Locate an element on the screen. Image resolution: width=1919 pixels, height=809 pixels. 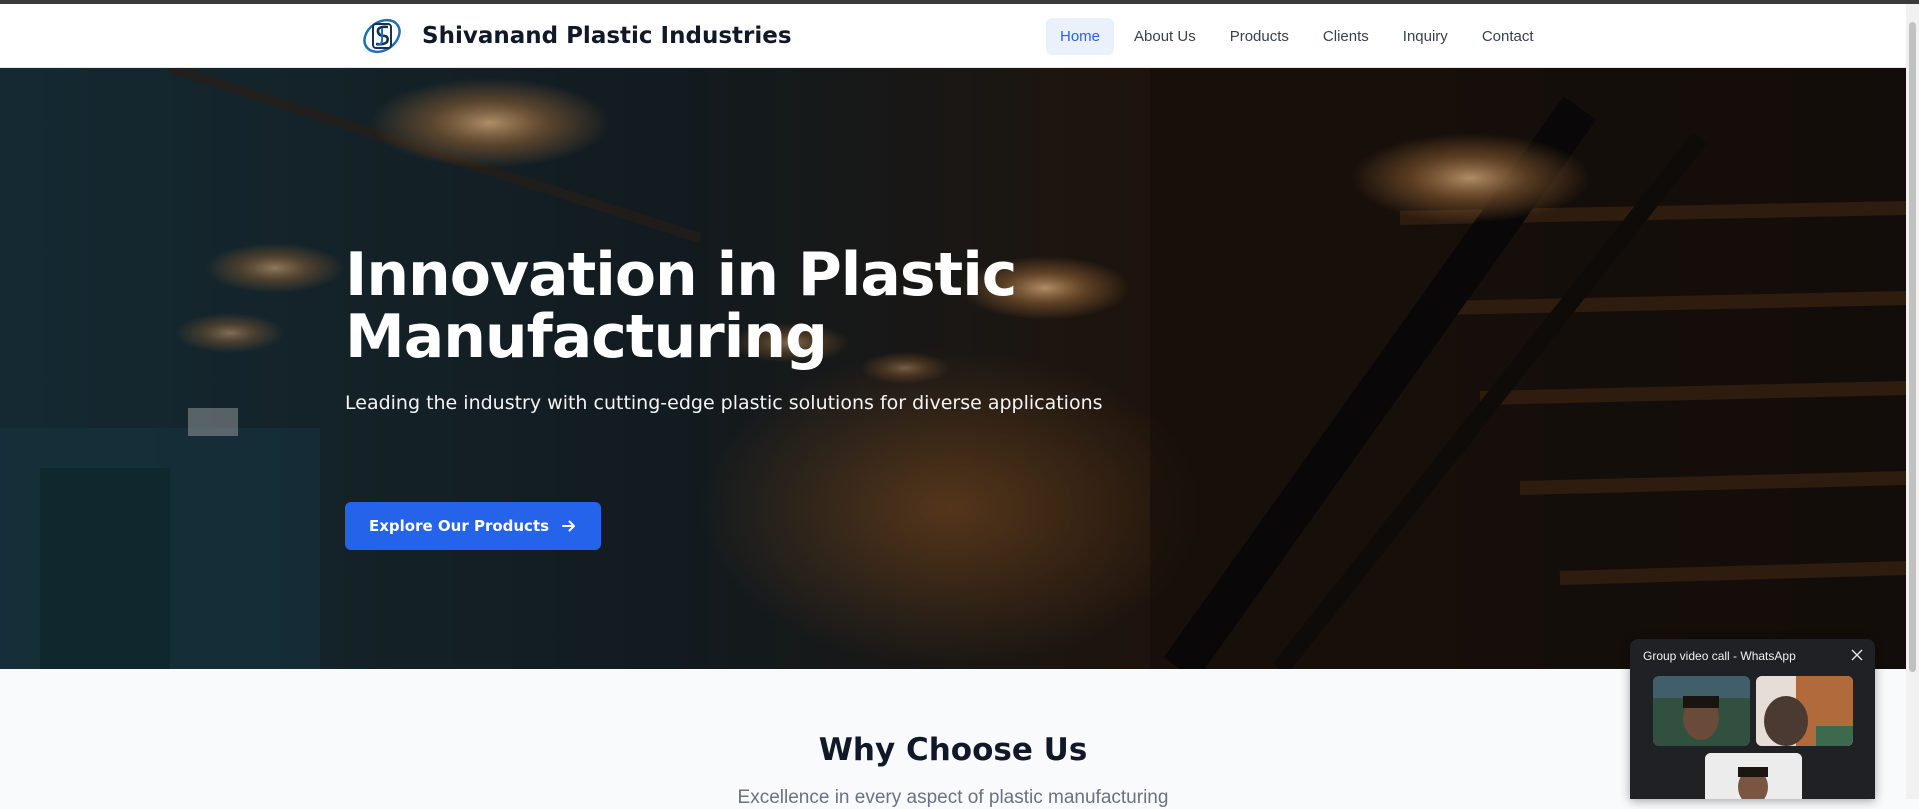
participant-3-image is located at coordinates (1753, 776).